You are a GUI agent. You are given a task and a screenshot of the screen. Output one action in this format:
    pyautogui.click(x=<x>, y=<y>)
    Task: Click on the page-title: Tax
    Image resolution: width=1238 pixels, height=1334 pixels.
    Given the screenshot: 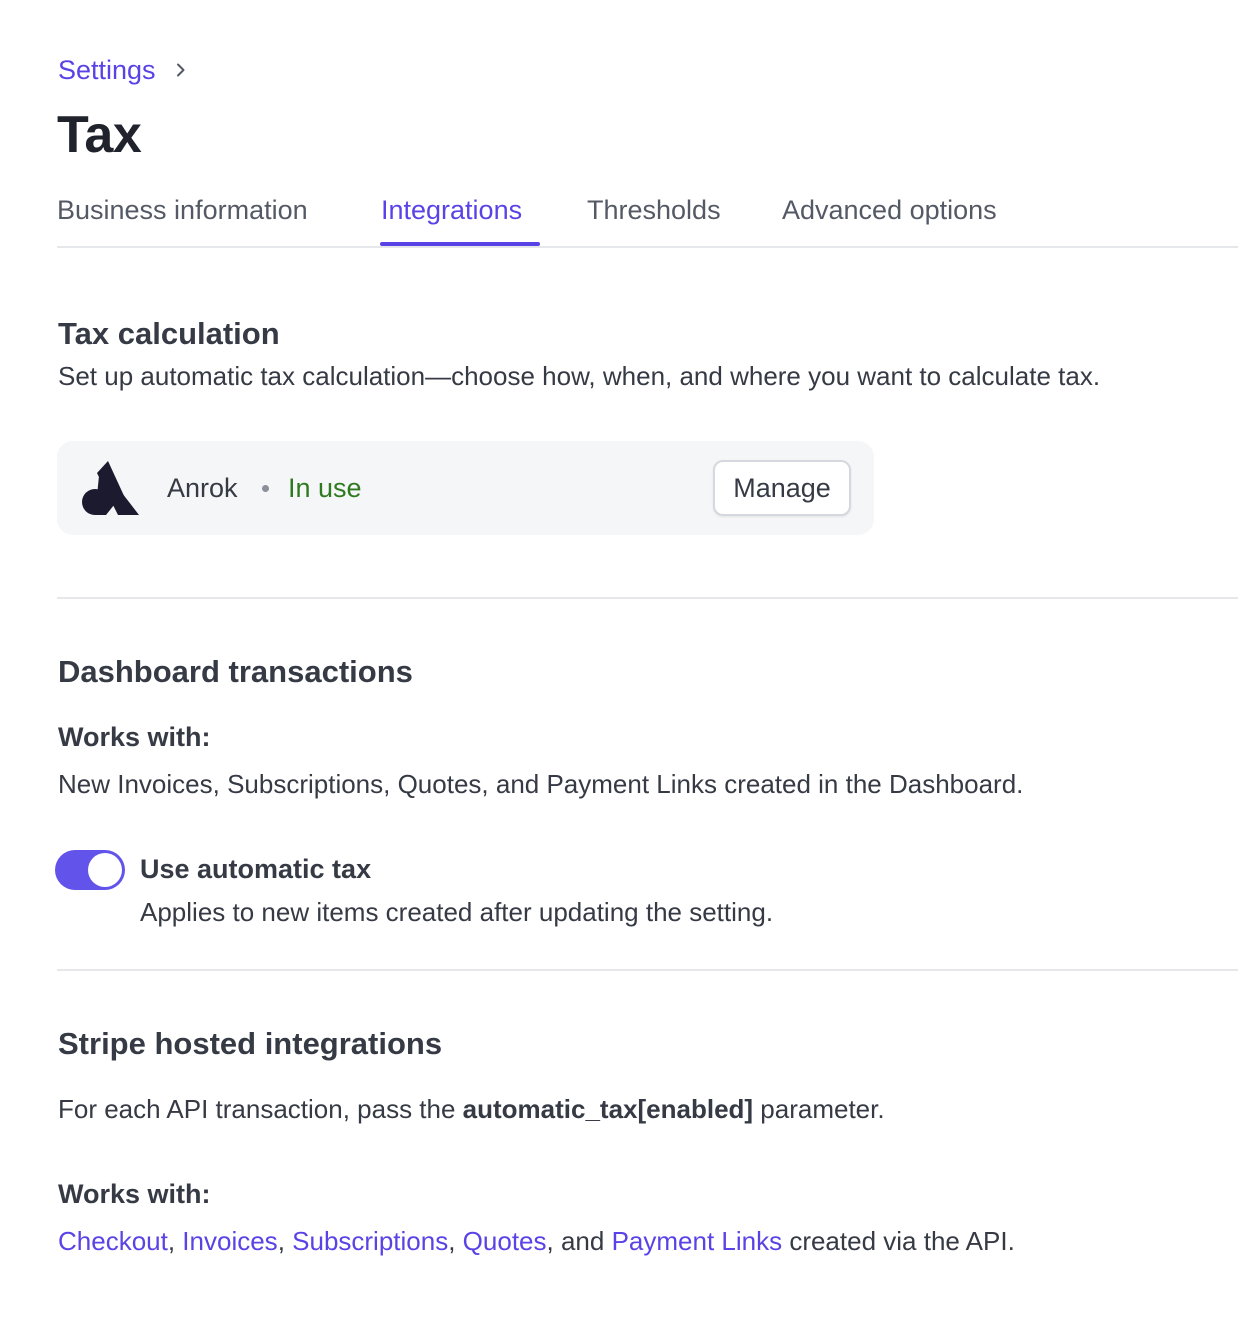 What is the action you would take?
    pyautogui.click(x=99, y=135)
    